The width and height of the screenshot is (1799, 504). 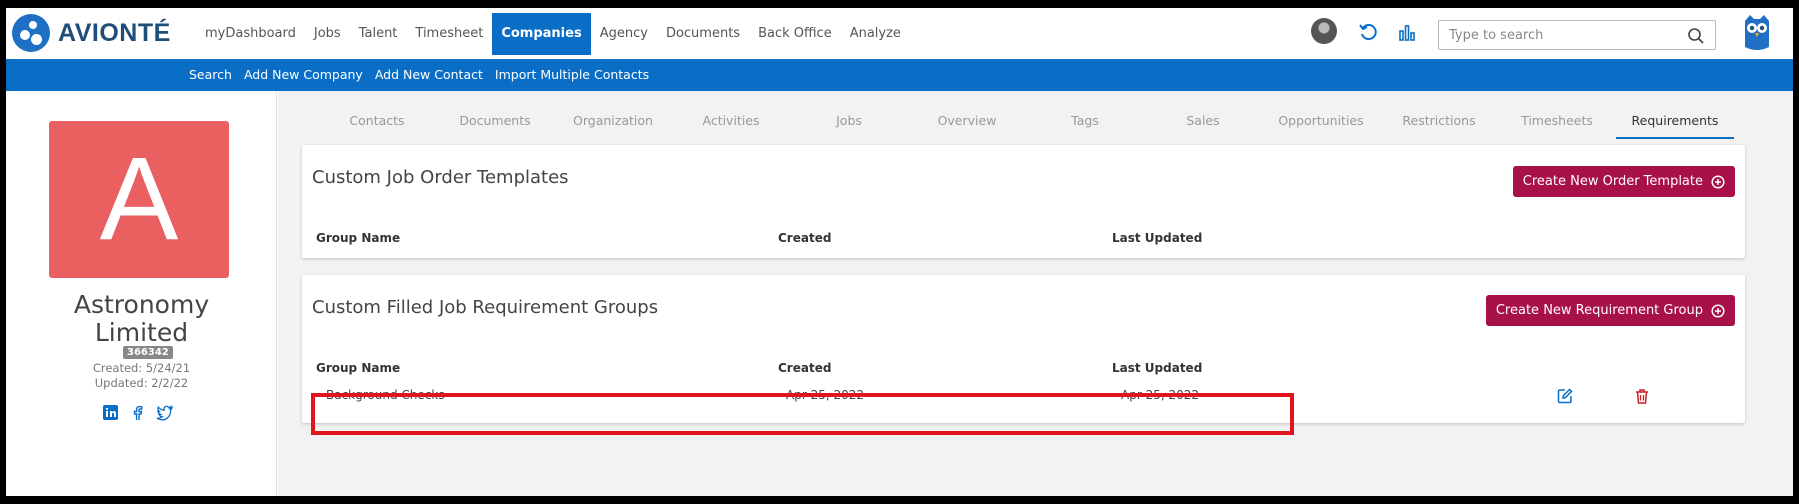 I want to click on subnav-search: Search, so click(x=210, y=75).